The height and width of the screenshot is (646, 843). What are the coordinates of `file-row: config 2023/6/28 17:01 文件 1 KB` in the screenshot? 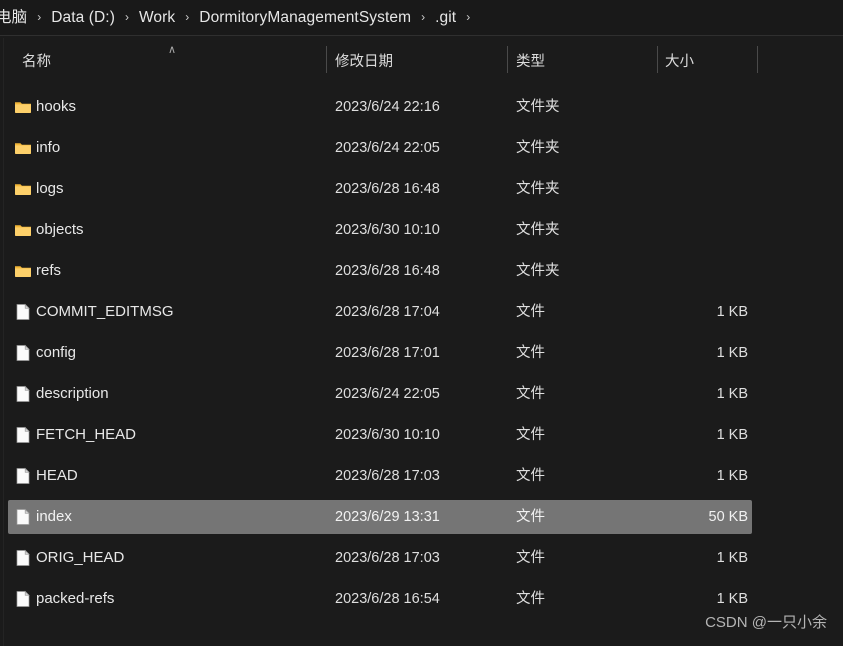 It's located at (380, 353).